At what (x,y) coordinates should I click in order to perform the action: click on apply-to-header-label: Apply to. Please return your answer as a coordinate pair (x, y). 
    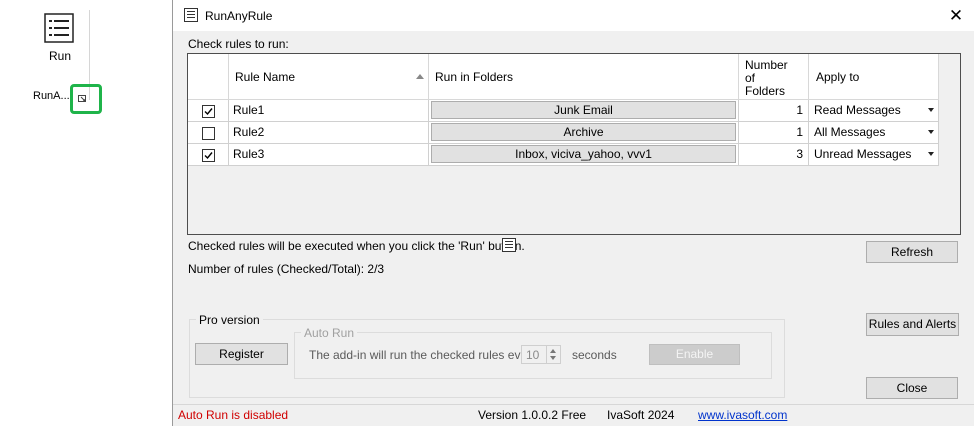
    Looking at the image, I should click on (838, 77).